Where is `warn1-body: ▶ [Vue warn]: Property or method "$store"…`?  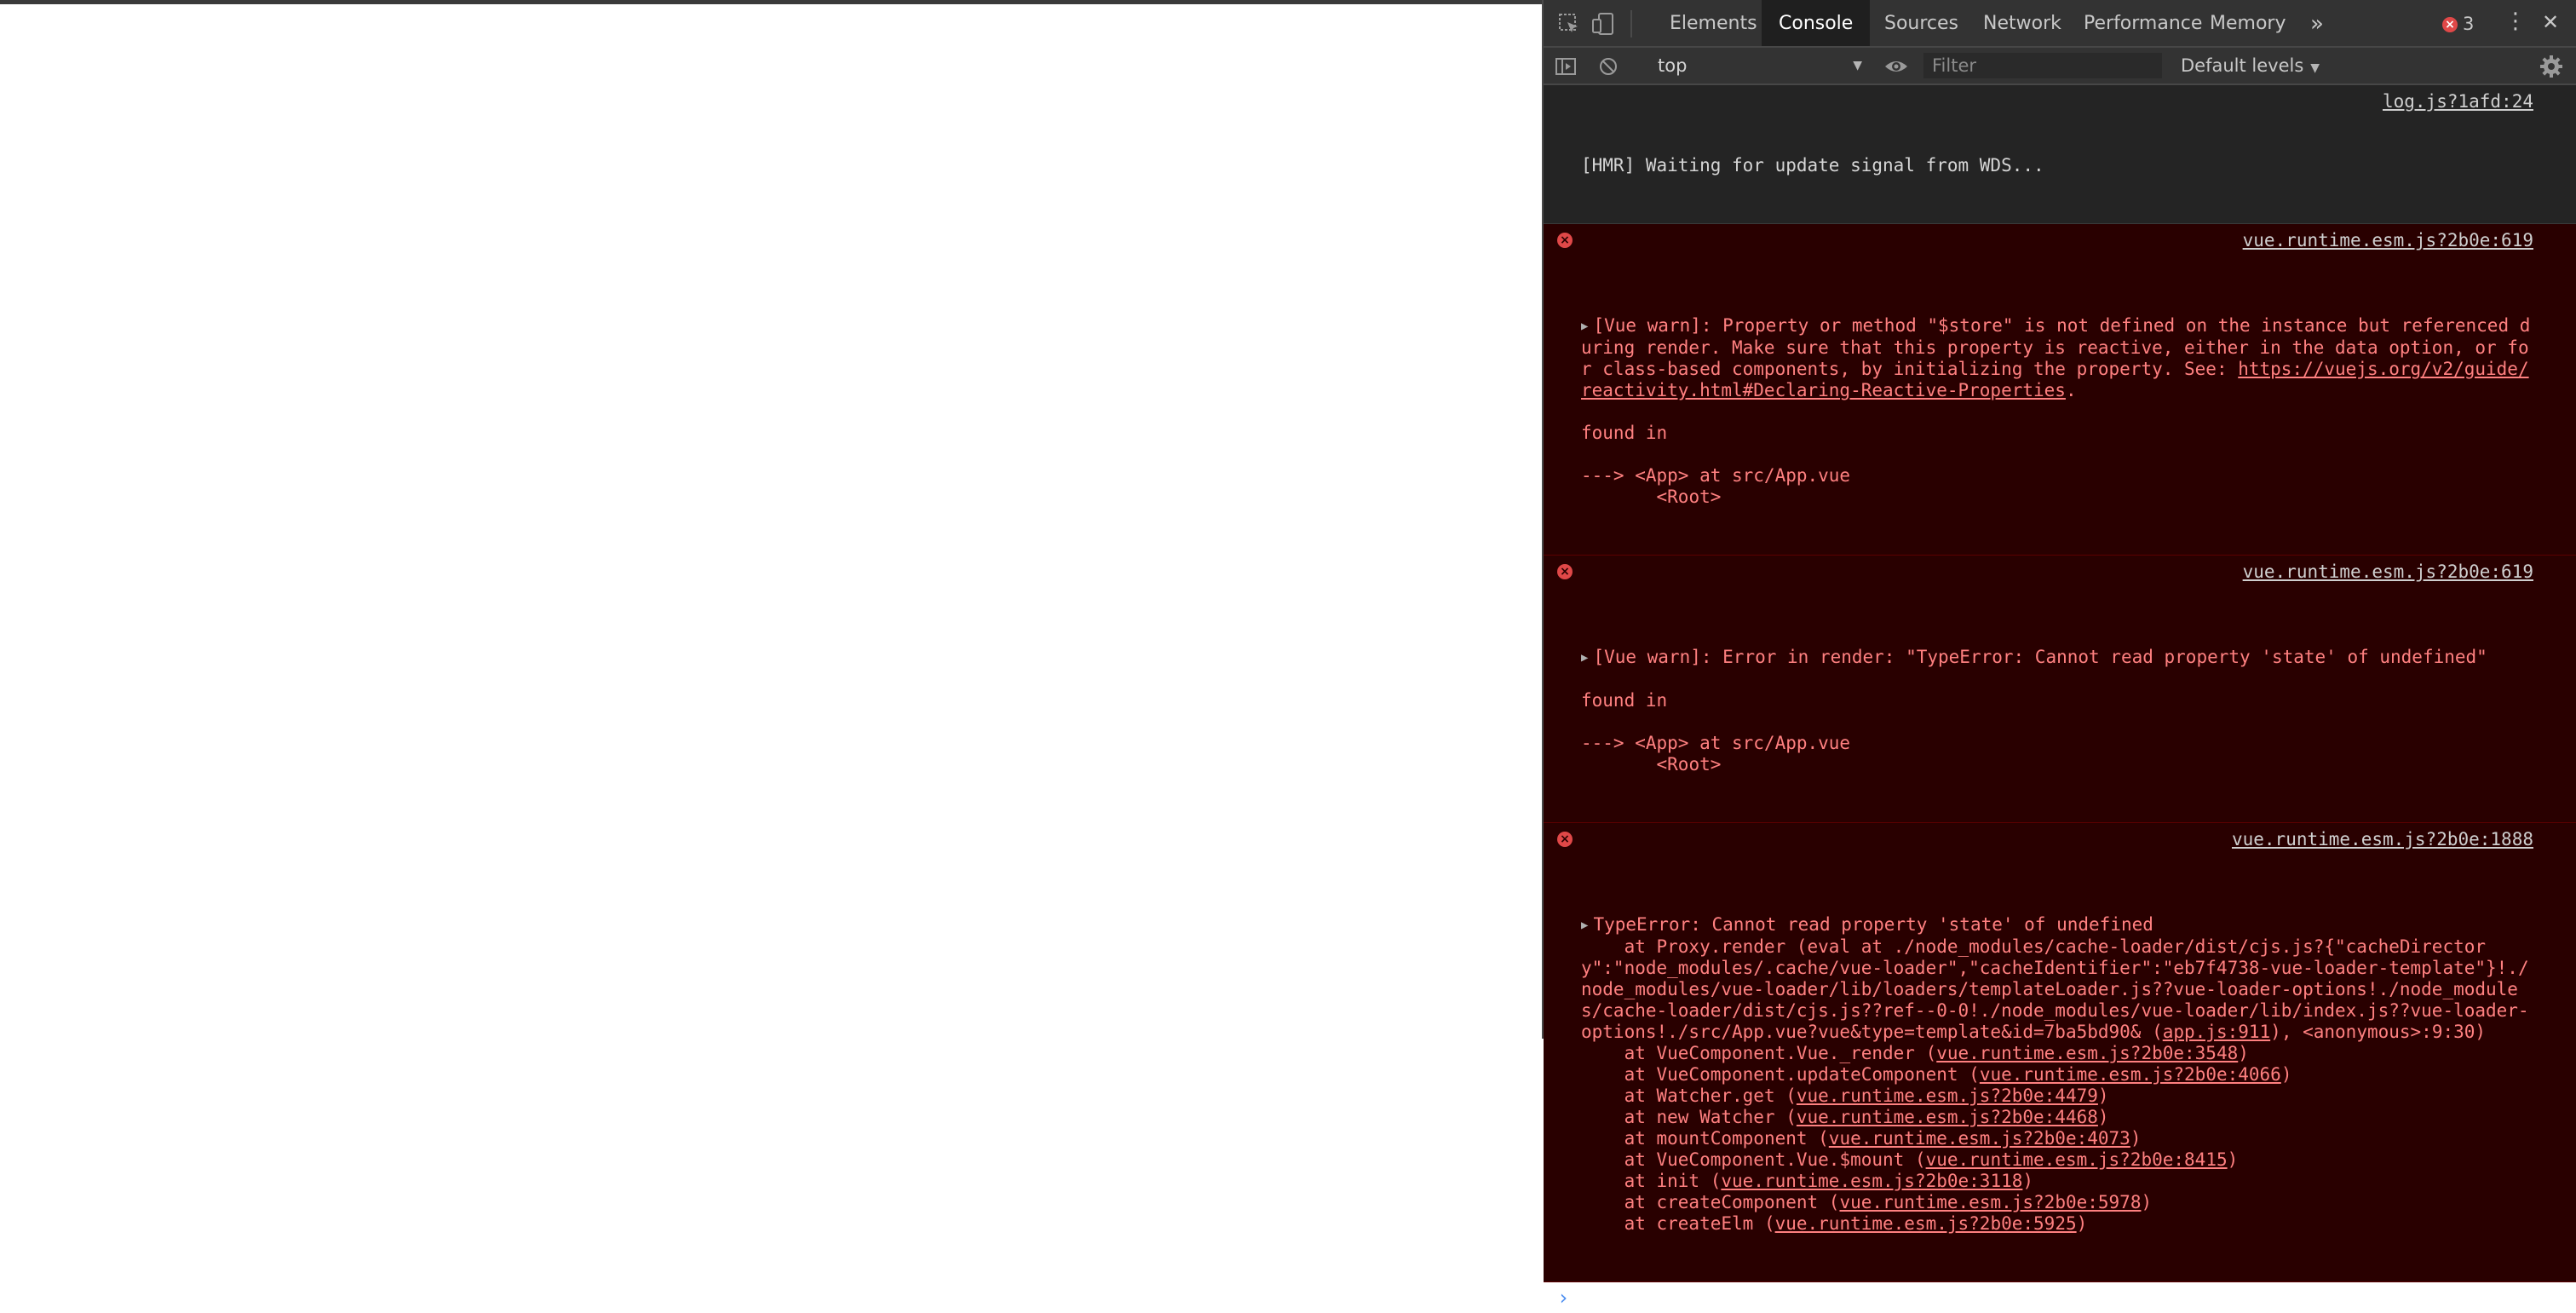 warn1-body: ▶ [Vue warn]: Property or method "$store"… is located at coordinates (2057, 411).